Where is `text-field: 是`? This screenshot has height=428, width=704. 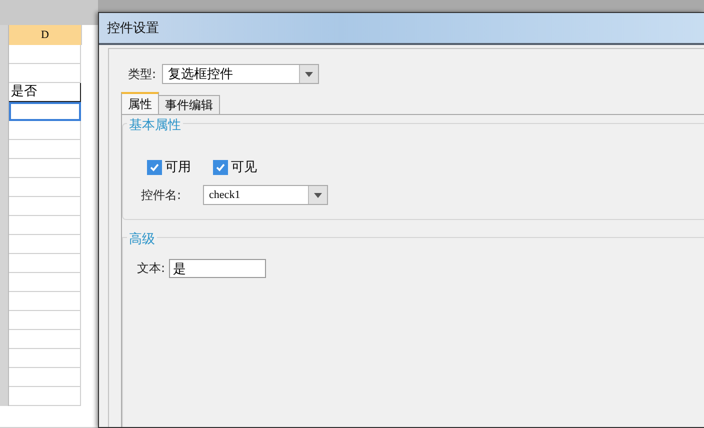 text-field: 是 is located at coordinates (217, 268).